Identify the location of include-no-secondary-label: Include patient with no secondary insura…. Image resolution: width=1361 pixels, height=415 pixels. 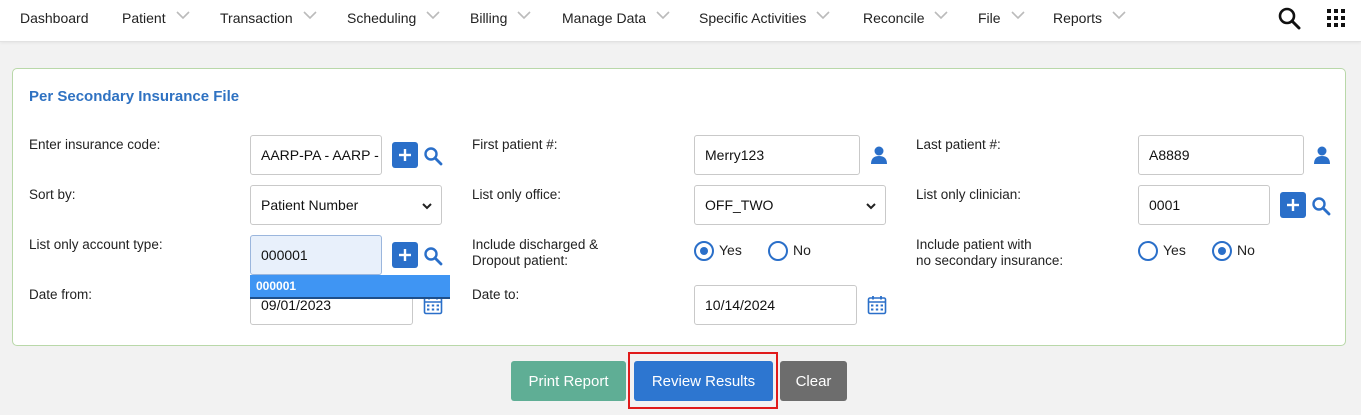
(989, 253).